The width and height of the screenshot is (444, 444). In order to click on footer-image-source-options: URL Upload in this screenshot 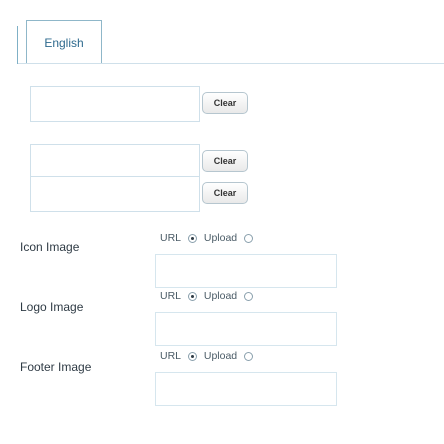, I will do `click(208, 356)`.